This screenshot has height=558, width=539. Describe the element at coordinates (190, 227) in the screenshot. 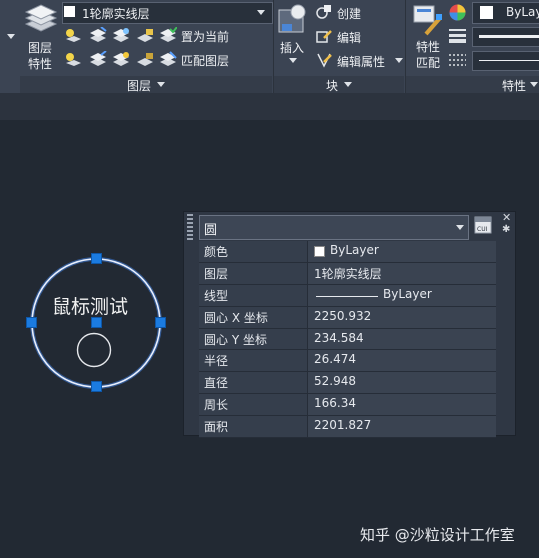

I see `palette-drag-handle` at that location.